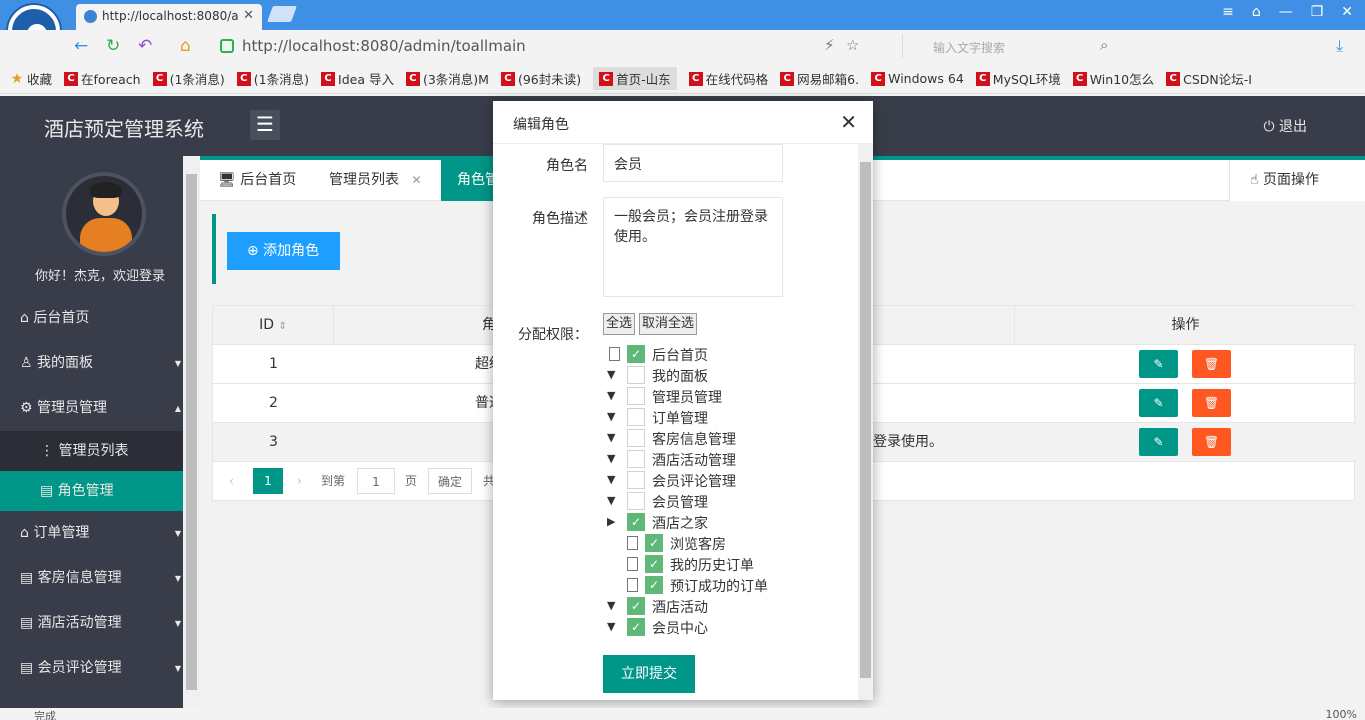  Describe the element at coordinates (102, 78) in the screenshot. I see `bookmark-item: C 在foreach` at that location.